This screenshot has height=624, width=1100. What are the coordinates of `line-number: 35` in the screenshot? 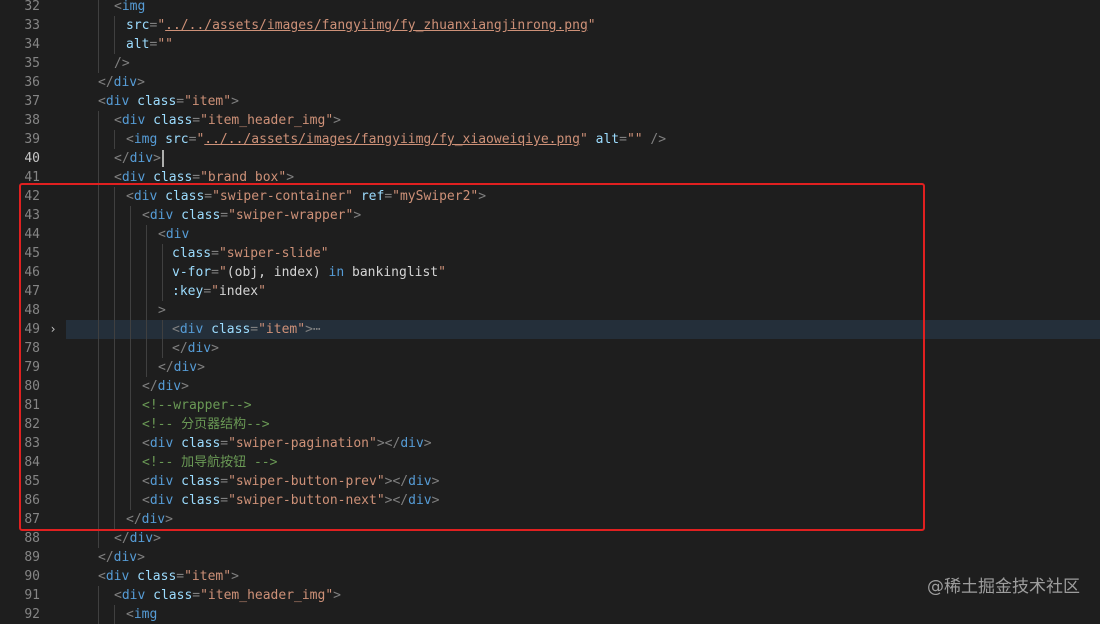 It's located at (32, 63).